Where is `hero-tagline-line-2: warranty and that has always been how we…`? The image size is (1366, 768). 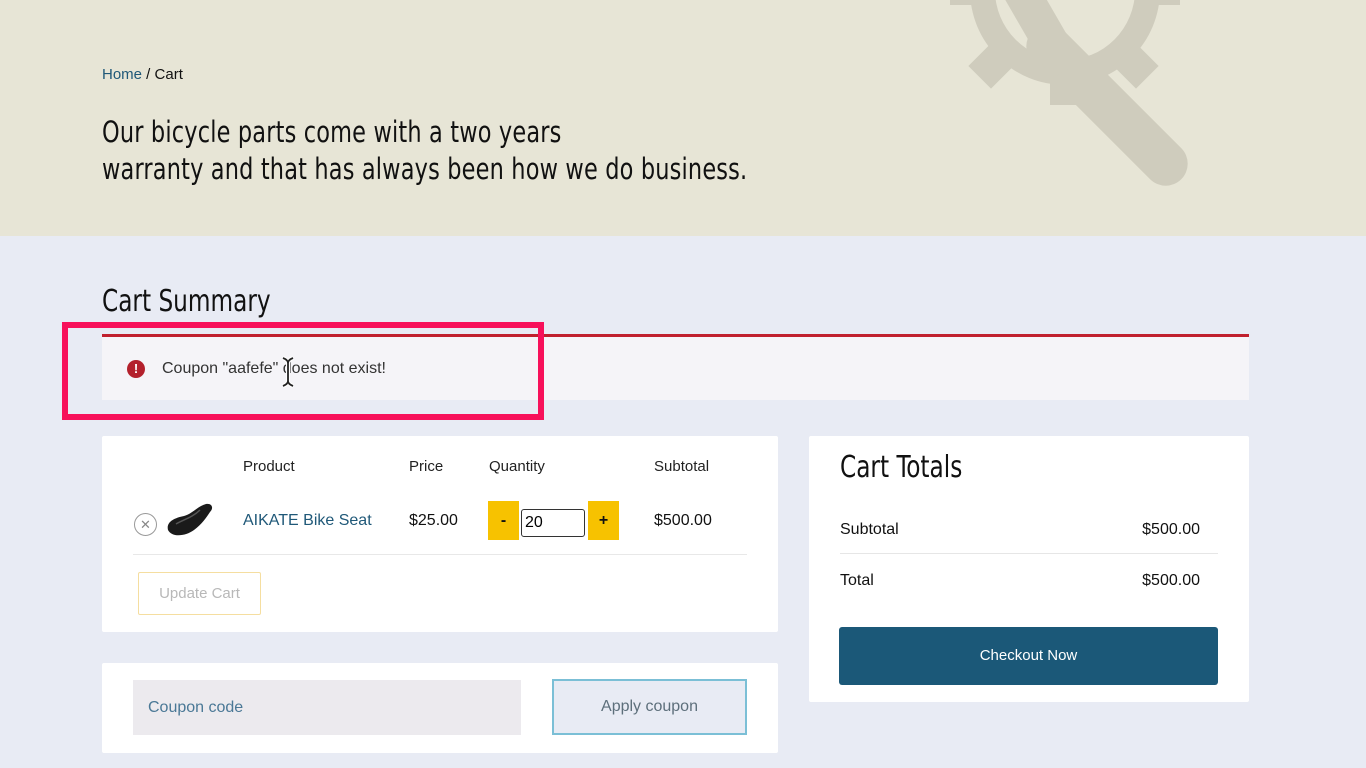 hero-tagline-line-2: warranty and that has always been how we… is located at coordinates (425, 169).